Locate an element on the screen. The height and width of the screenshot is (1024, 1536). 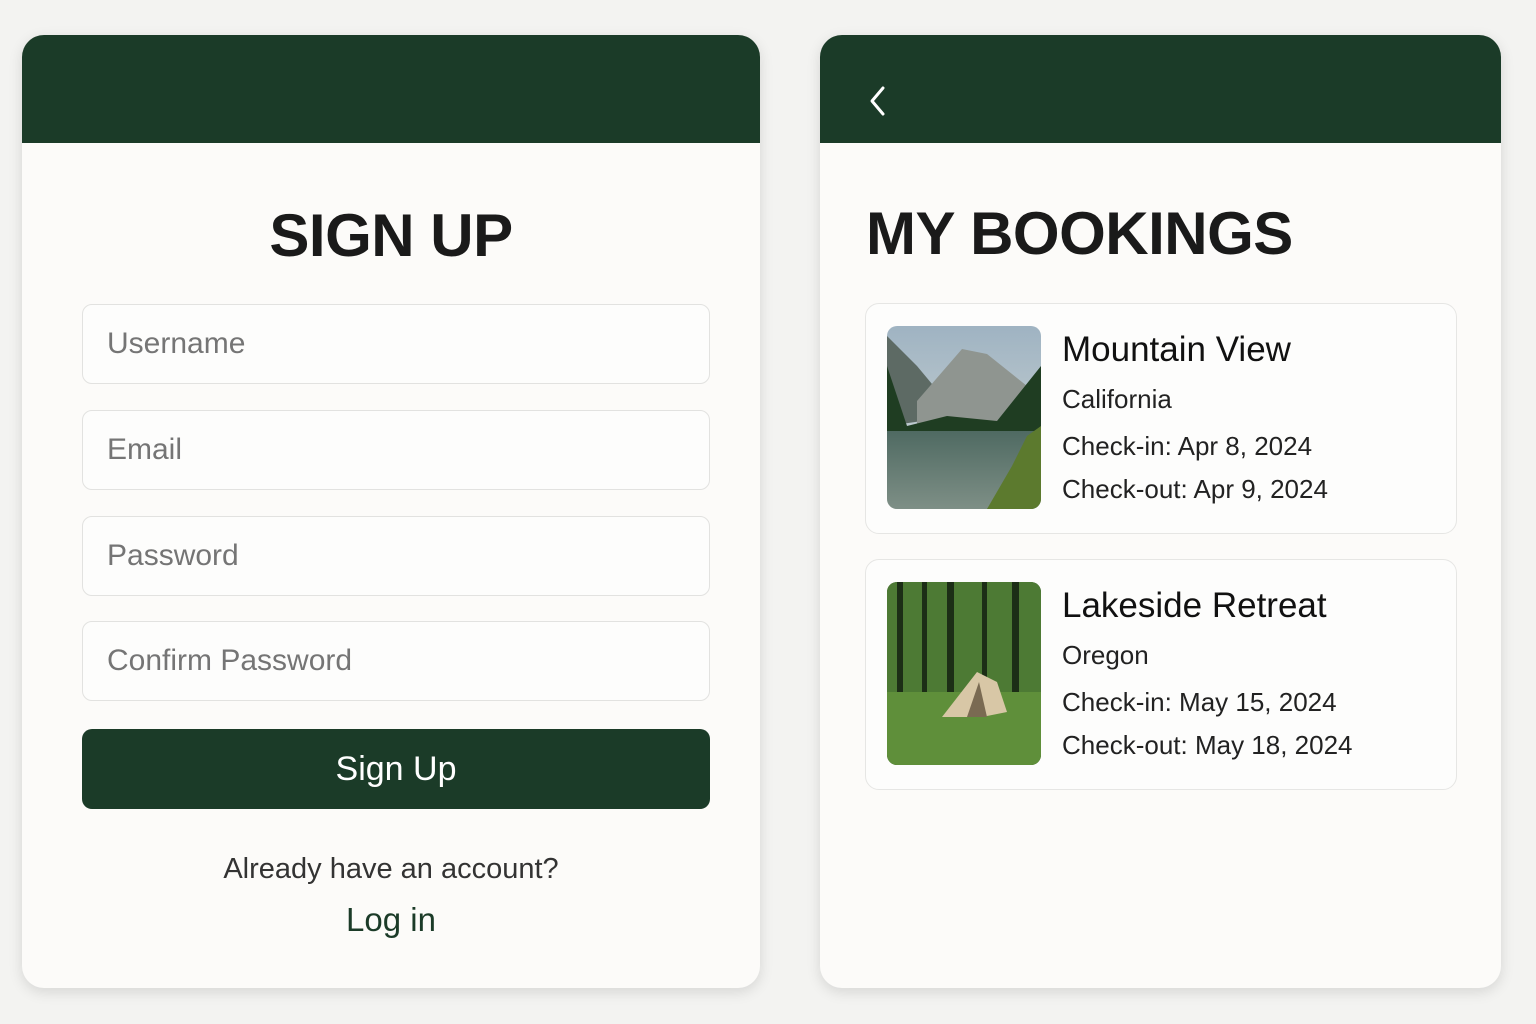
booking-location: California is located at coordinates (1117, 399).